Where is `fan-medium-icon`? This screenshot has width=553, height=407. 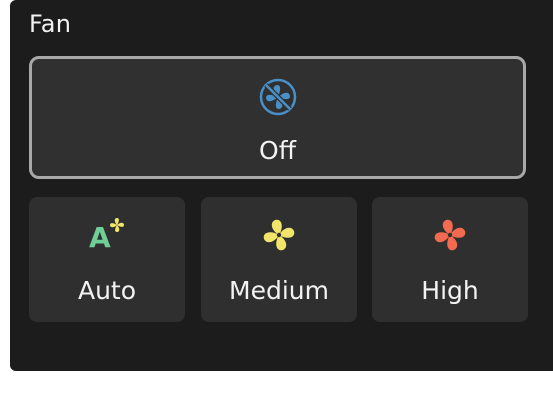
fan-medium-icon is located at coordinates (279, 235).